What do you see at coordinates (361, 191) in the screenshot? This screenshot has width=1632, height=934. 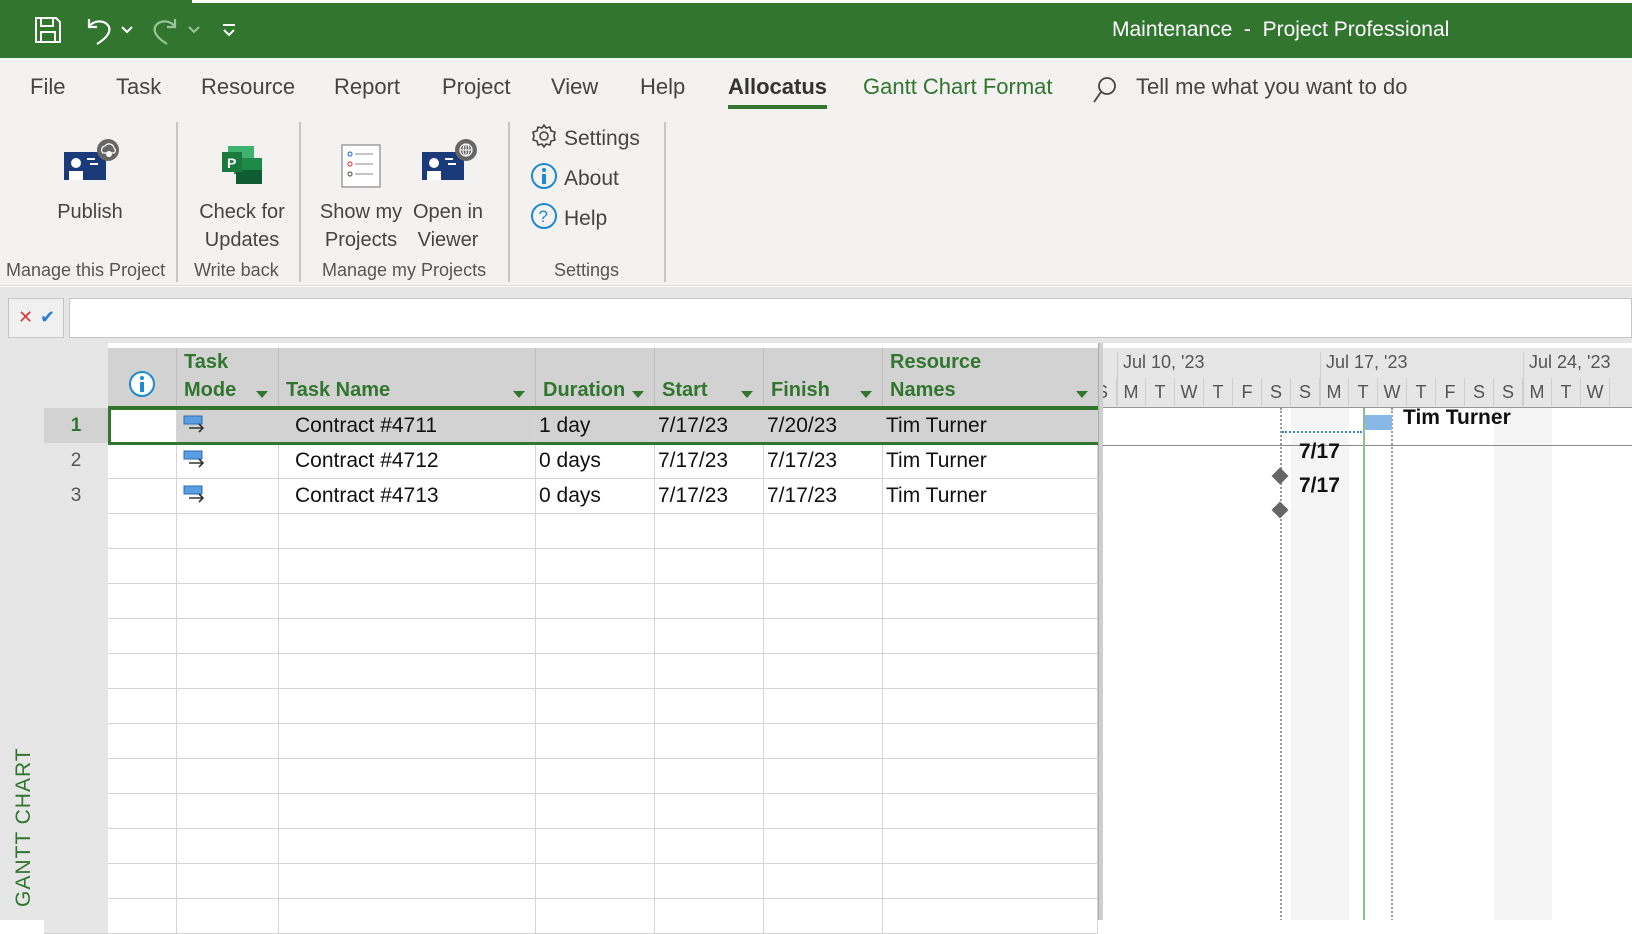 I see `show-my-projects-button: Show my Projects` at bounding box center [361, 191].